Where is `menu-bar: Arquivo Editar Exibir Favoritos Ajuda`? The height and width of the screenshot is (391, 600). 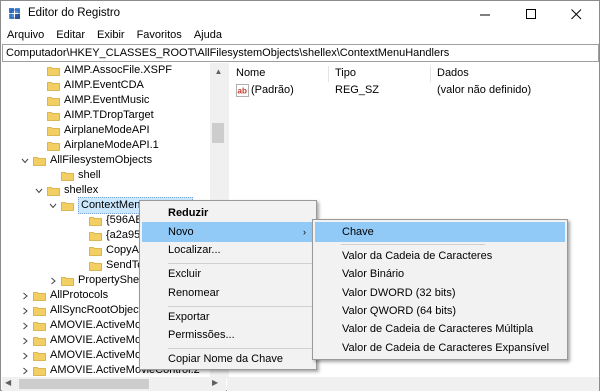 menu-bar: Arquivo Editar Exibir Favoritos Ajuda is located at coordinates (300, 35).